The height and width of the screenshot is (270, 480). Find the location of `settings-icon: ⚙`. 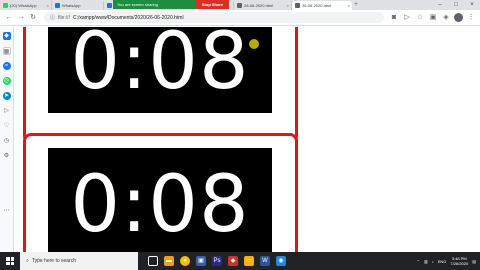

settings-icon: ⚙ is located at coordinates (7, 156).